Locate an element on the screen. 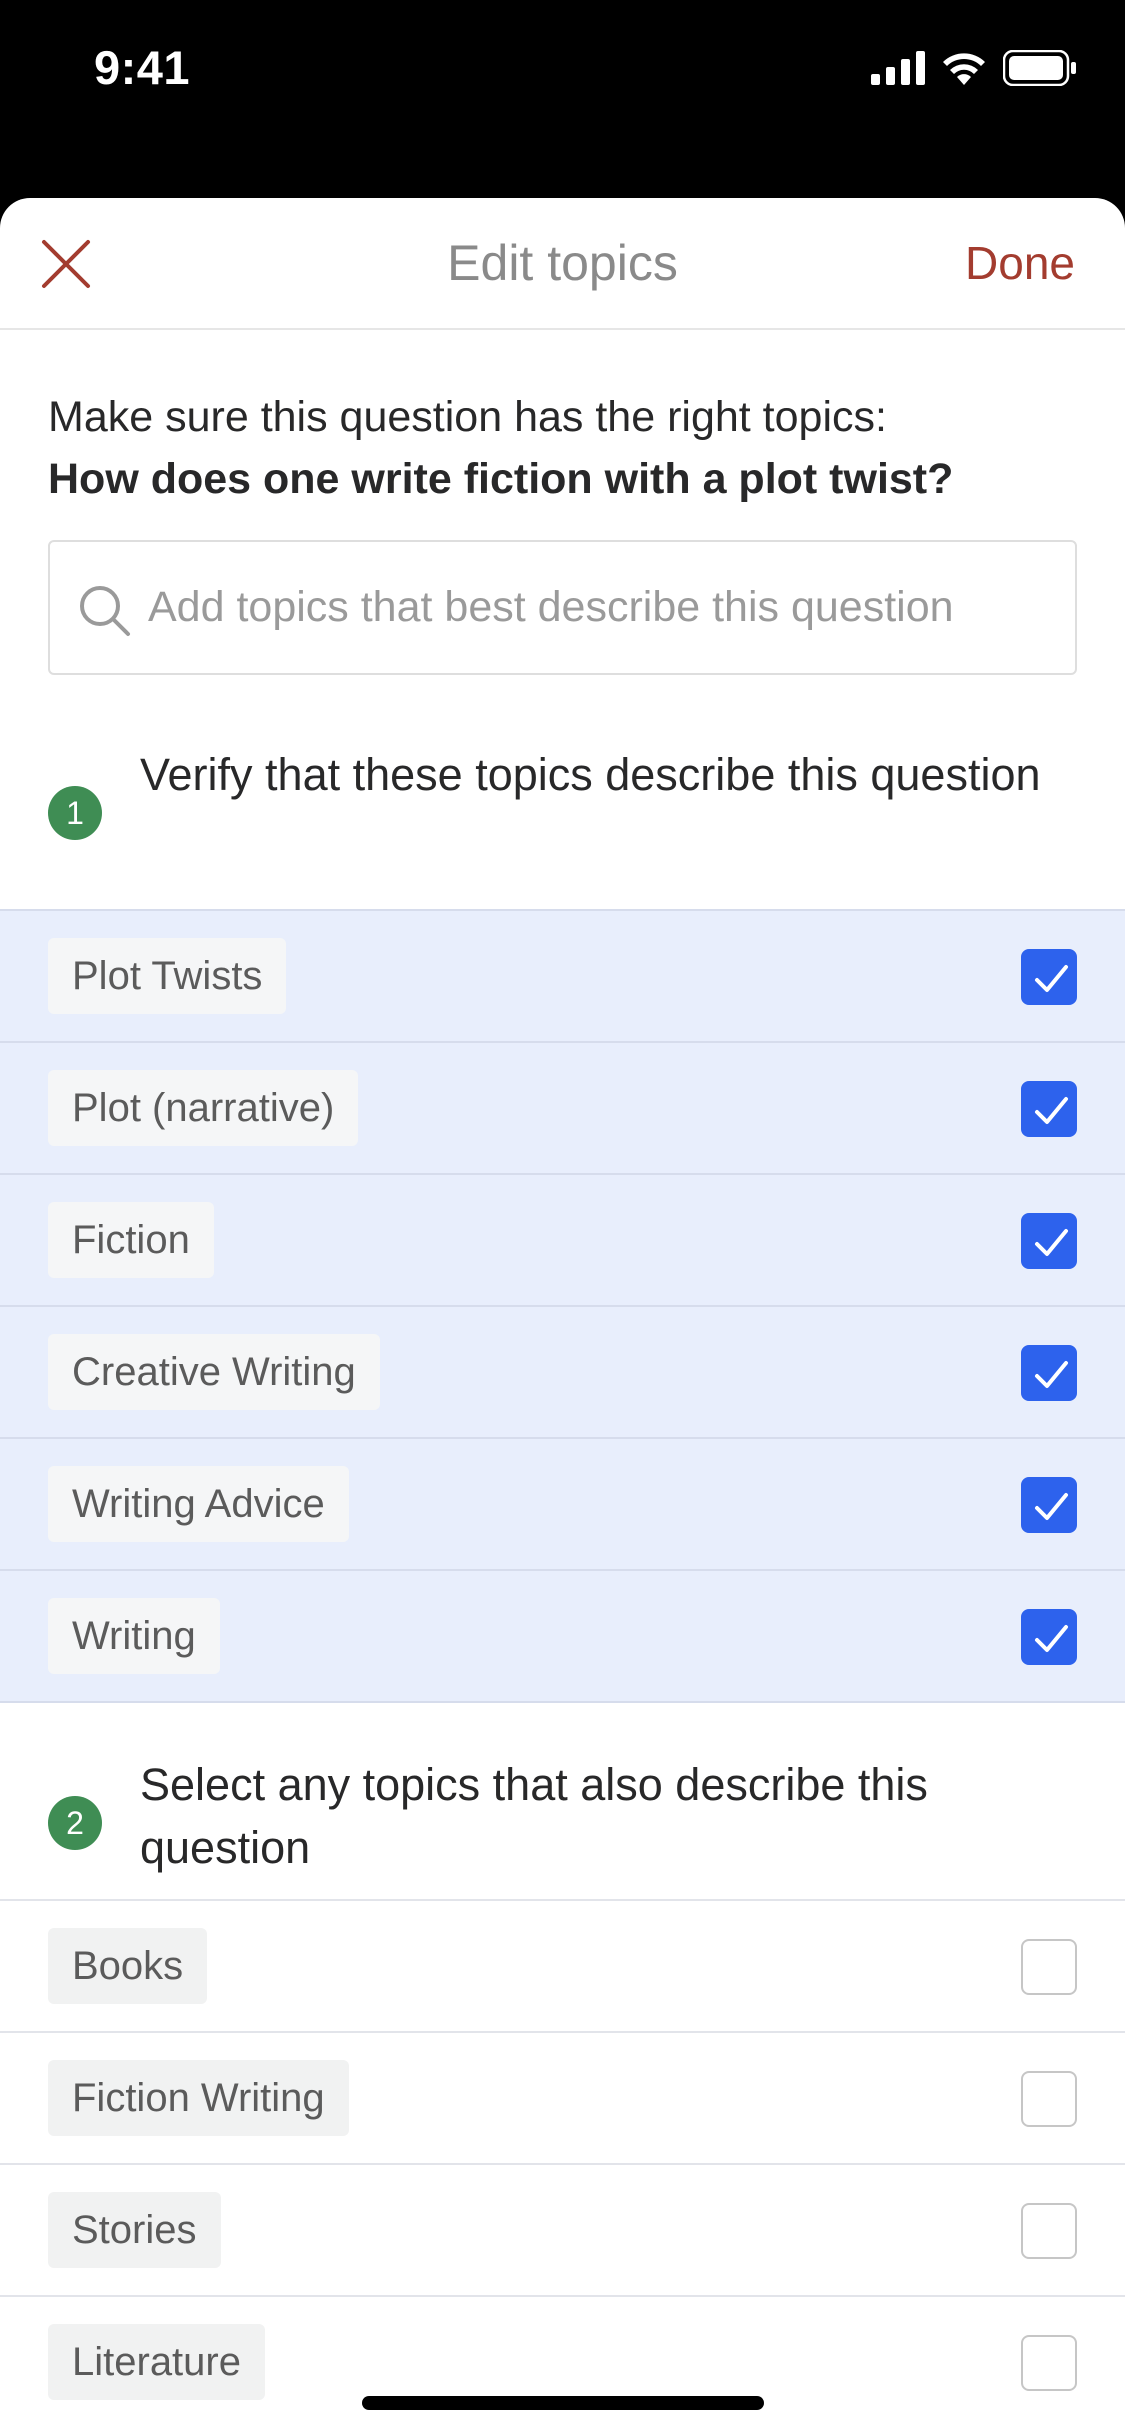 Image resolution: width=1125 pixels, height=2436 pixels. topic-row: Plot Twists is located at coordinates (562, 975).